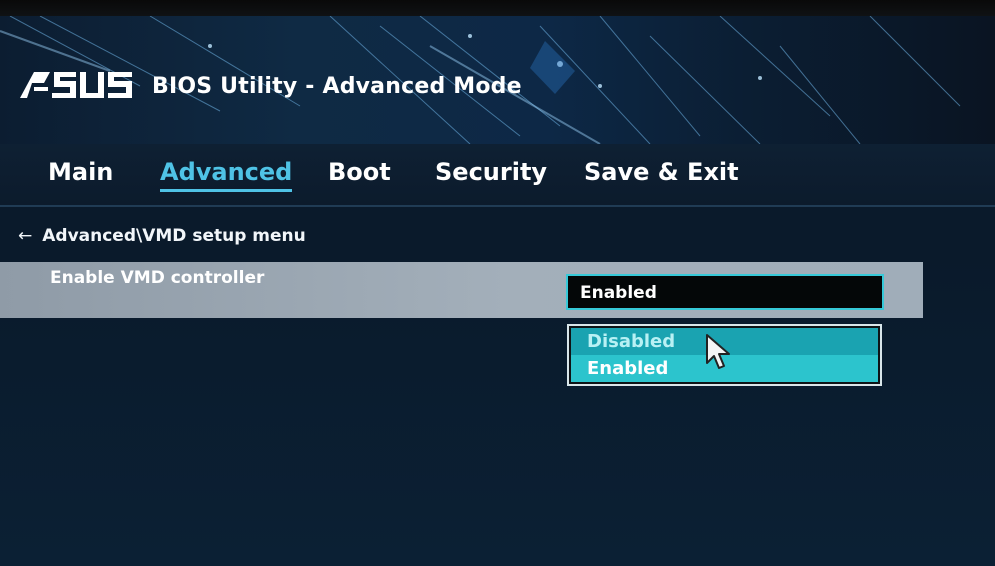  I want to click on mouse-pointer-icon, so click(718, 351).